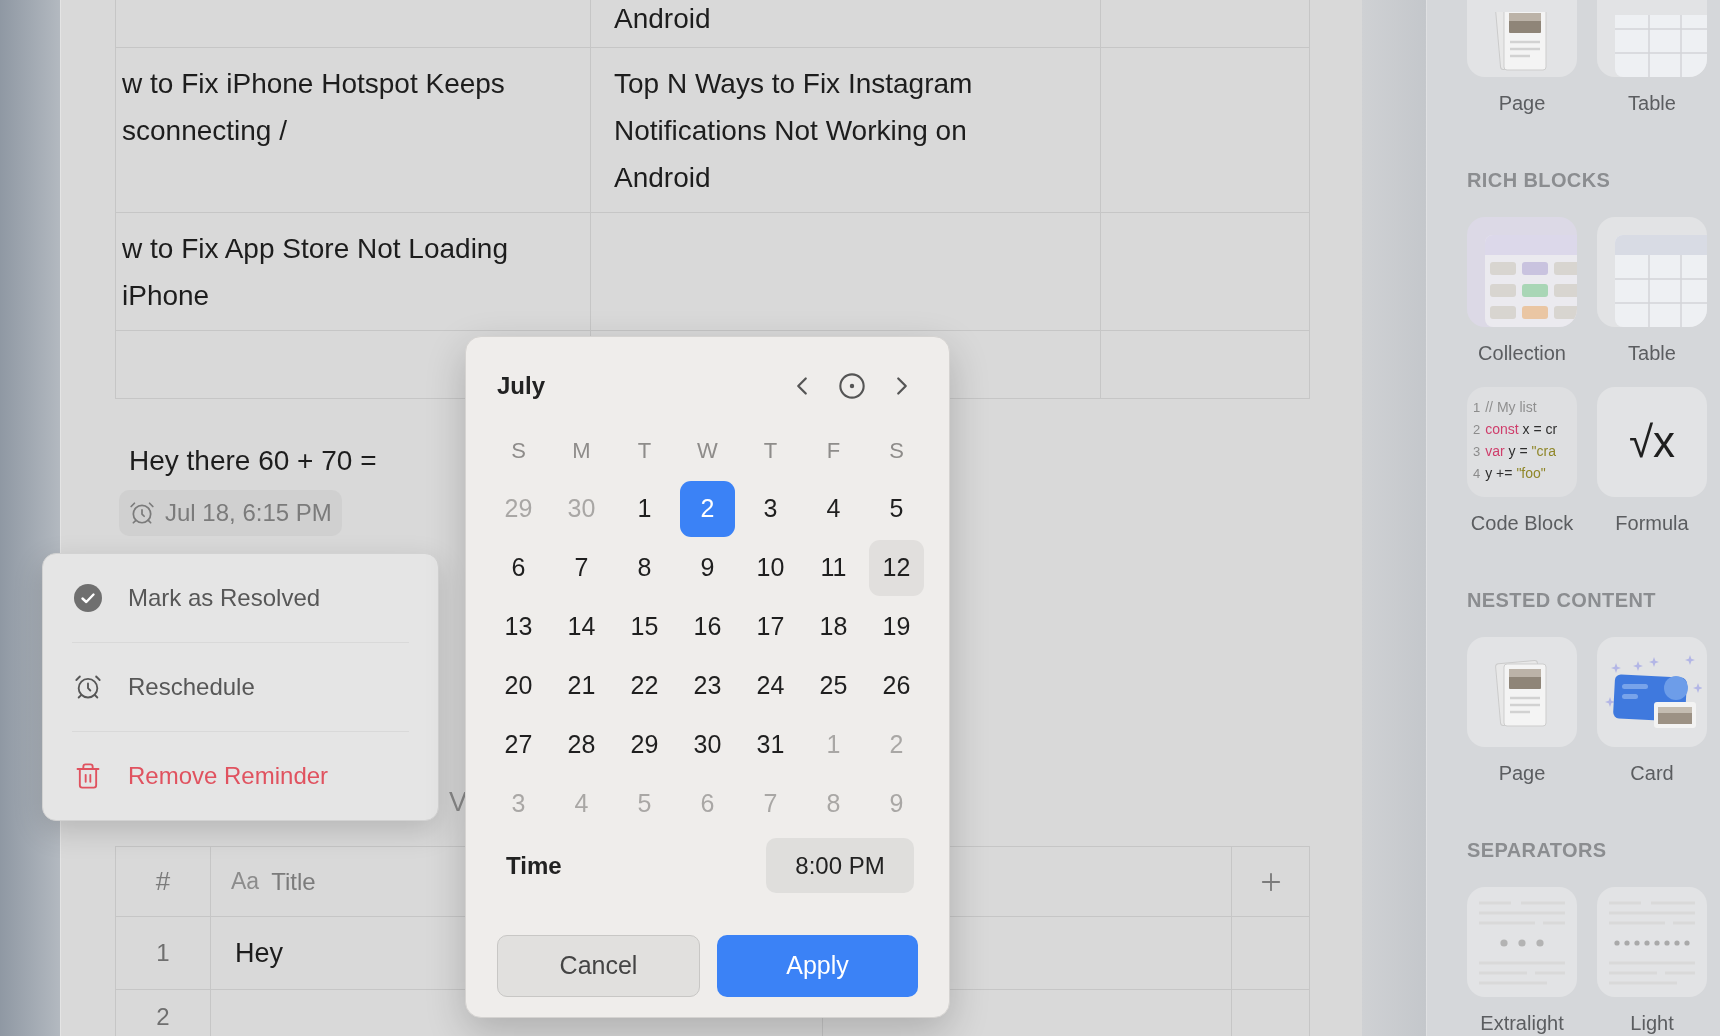  I want to click on section-heading: NESTED CONTENT, so click(1562, 600).